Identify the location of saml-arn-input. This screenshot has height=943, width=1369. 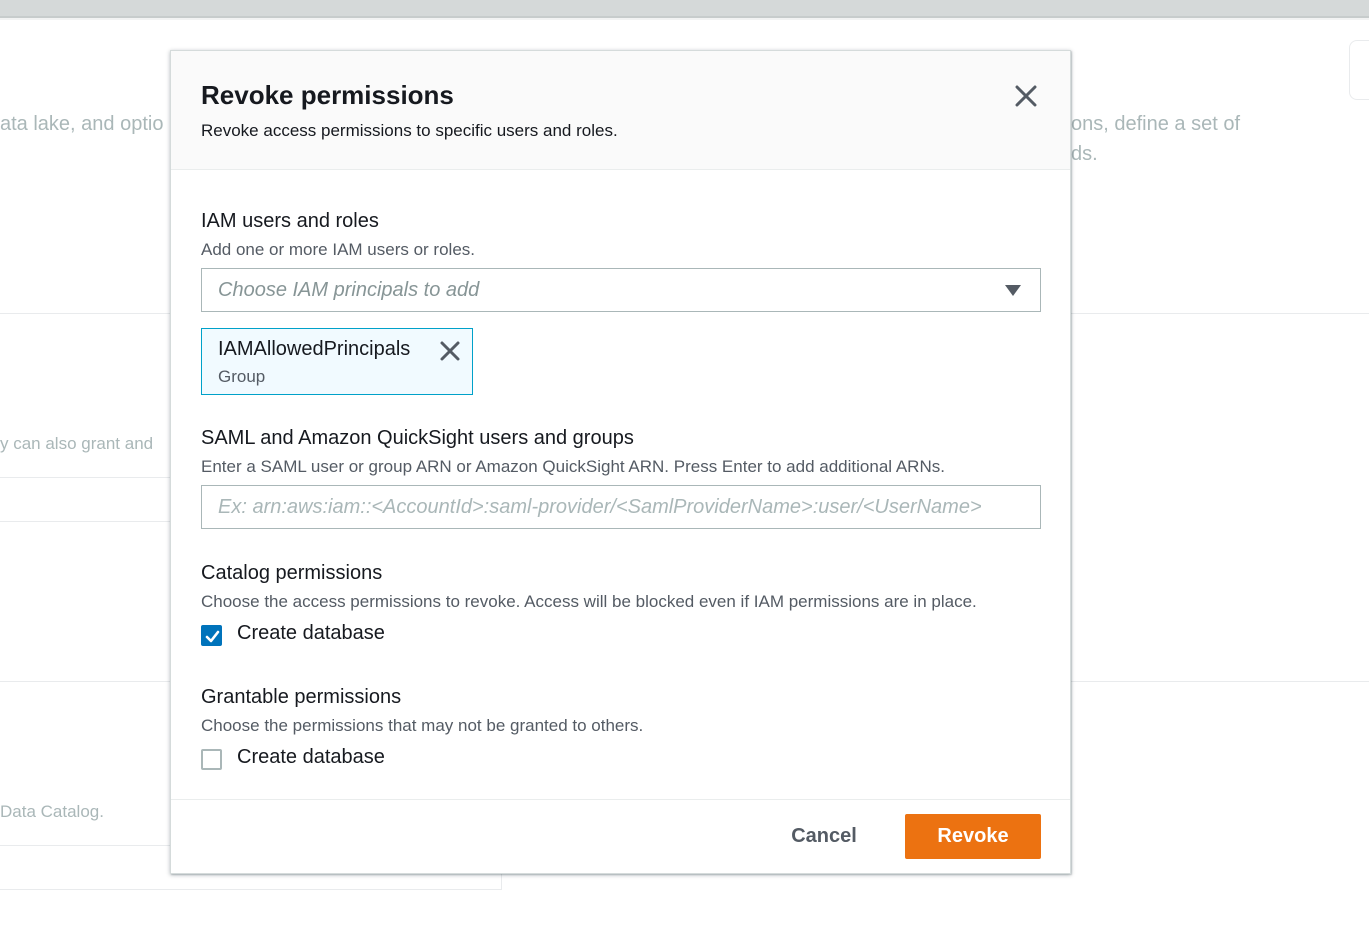
(621, 507).